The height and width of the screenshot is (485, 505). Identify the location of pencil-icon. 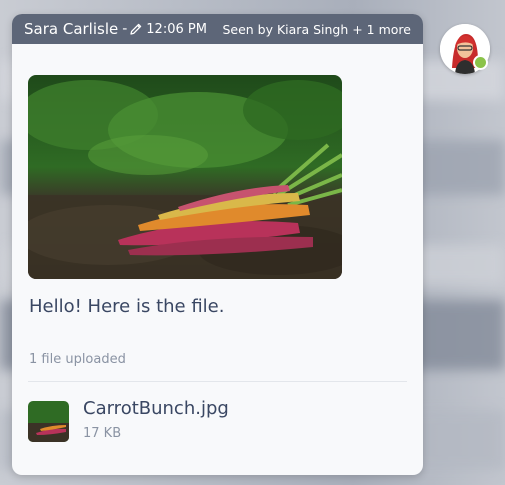
(136, 29).